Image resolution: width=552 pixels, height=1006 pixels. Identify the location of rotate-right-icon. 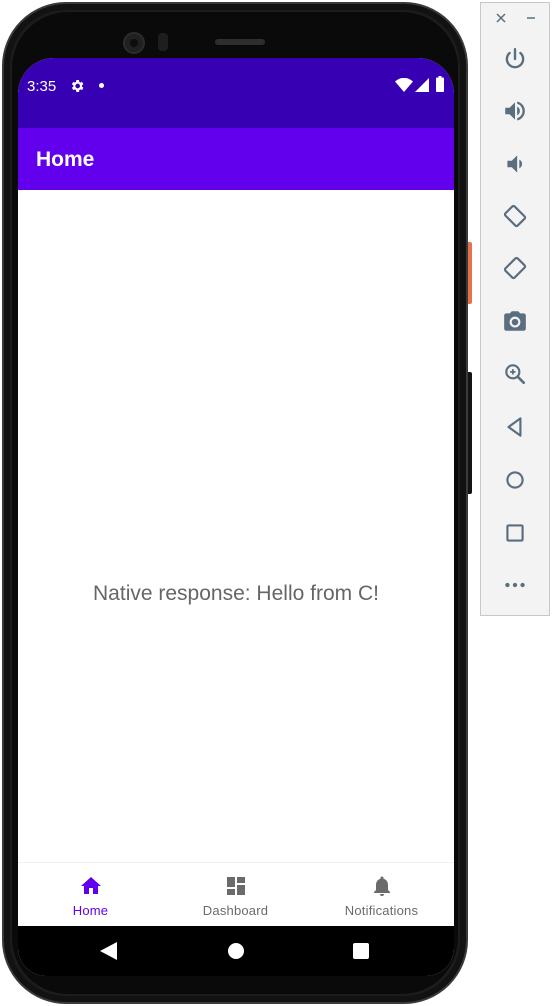
(515, 268).